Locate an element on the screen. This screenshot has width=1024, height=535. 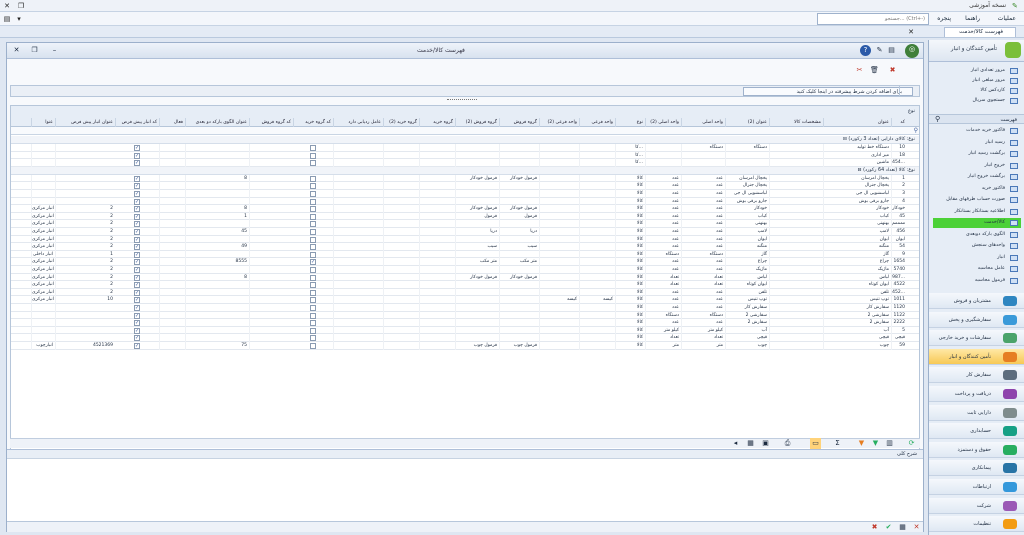
side-top-item: مرور مبلغی انبار is located at coordinates (977, 81).